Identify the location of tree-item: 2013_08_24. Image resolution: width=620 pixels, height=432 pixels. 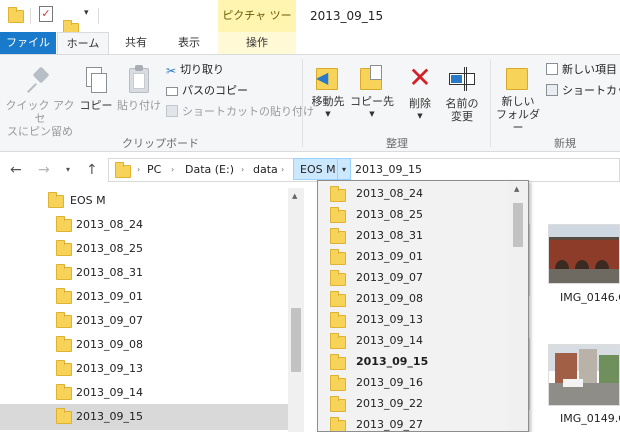
(144, 225).